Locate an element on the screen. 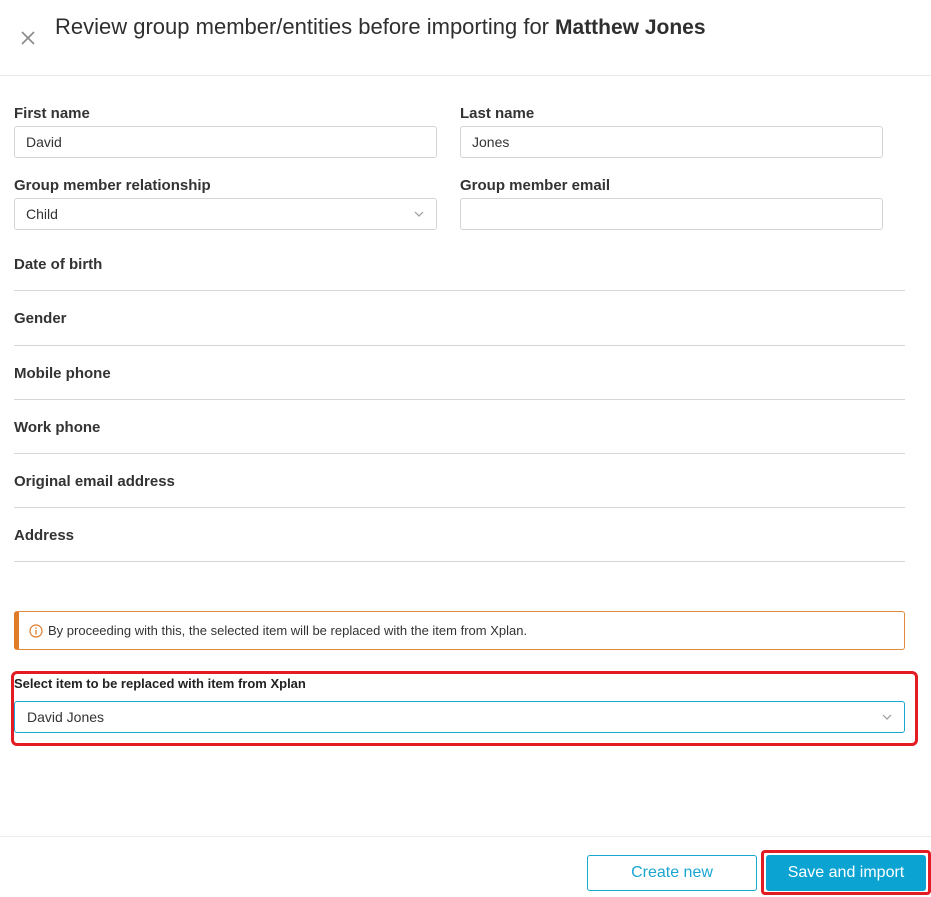 This screenshot has height=897, width=931. info-icon is located at coordinates (36, 630).